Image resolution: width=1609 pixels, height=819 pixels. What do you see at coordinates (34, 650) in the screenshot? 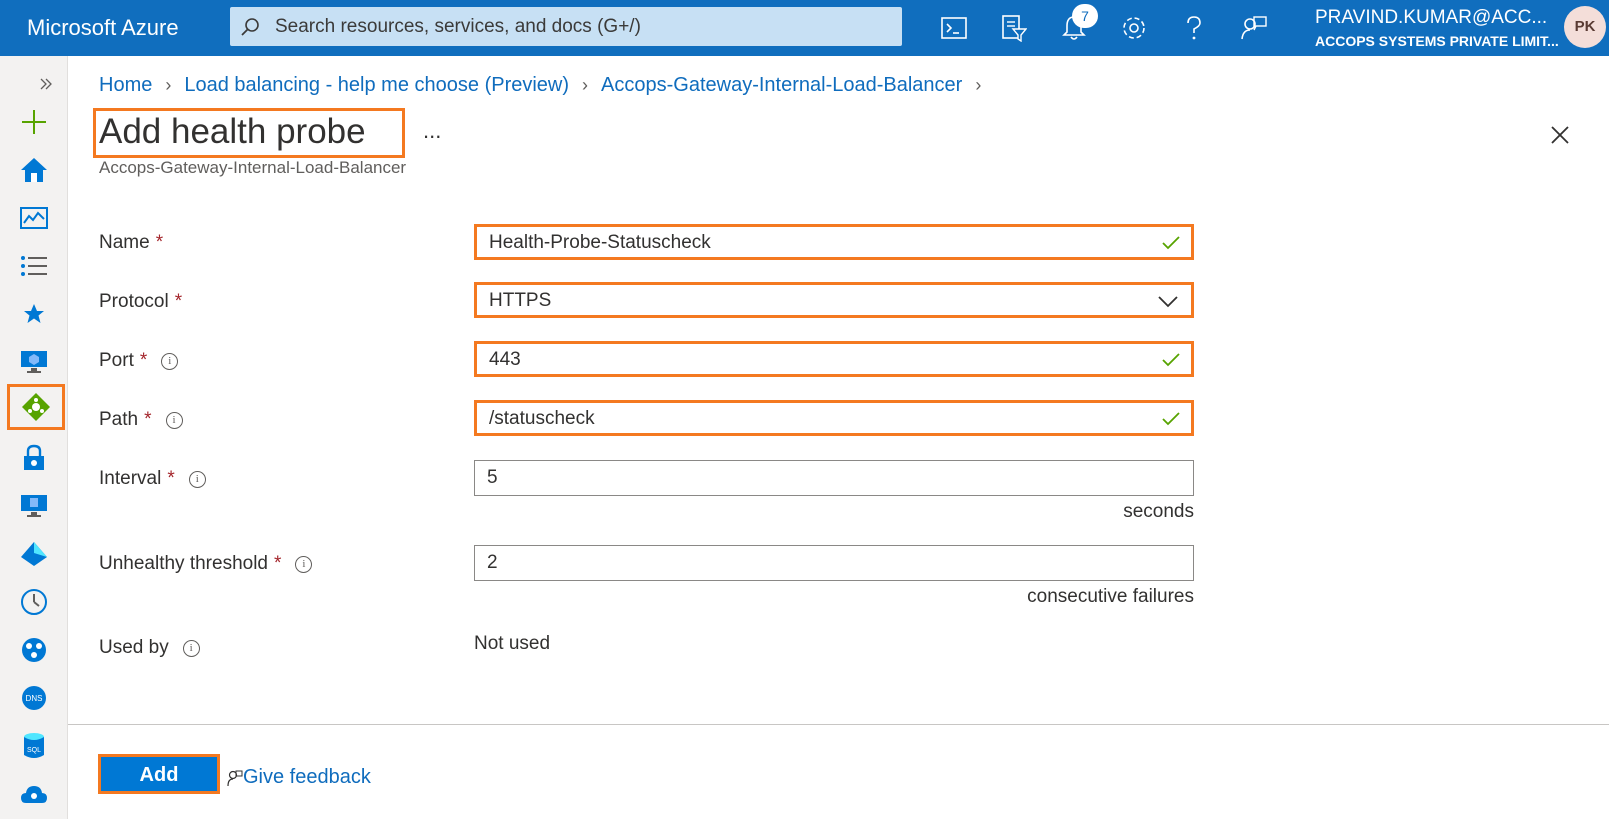
I see `network-icon` at bounding box center [34, 650].